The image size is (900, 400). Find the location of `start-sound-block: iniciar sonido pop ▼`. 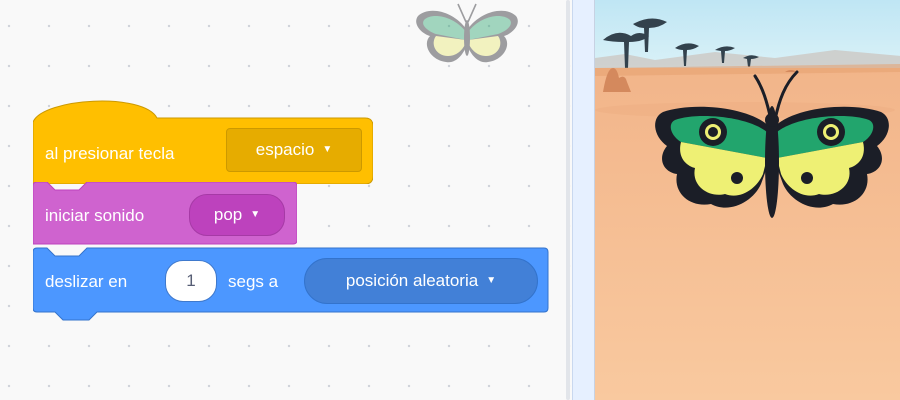

start-sound-block: iniciar sonido pop ▼ is located at coordinates (165, 215).